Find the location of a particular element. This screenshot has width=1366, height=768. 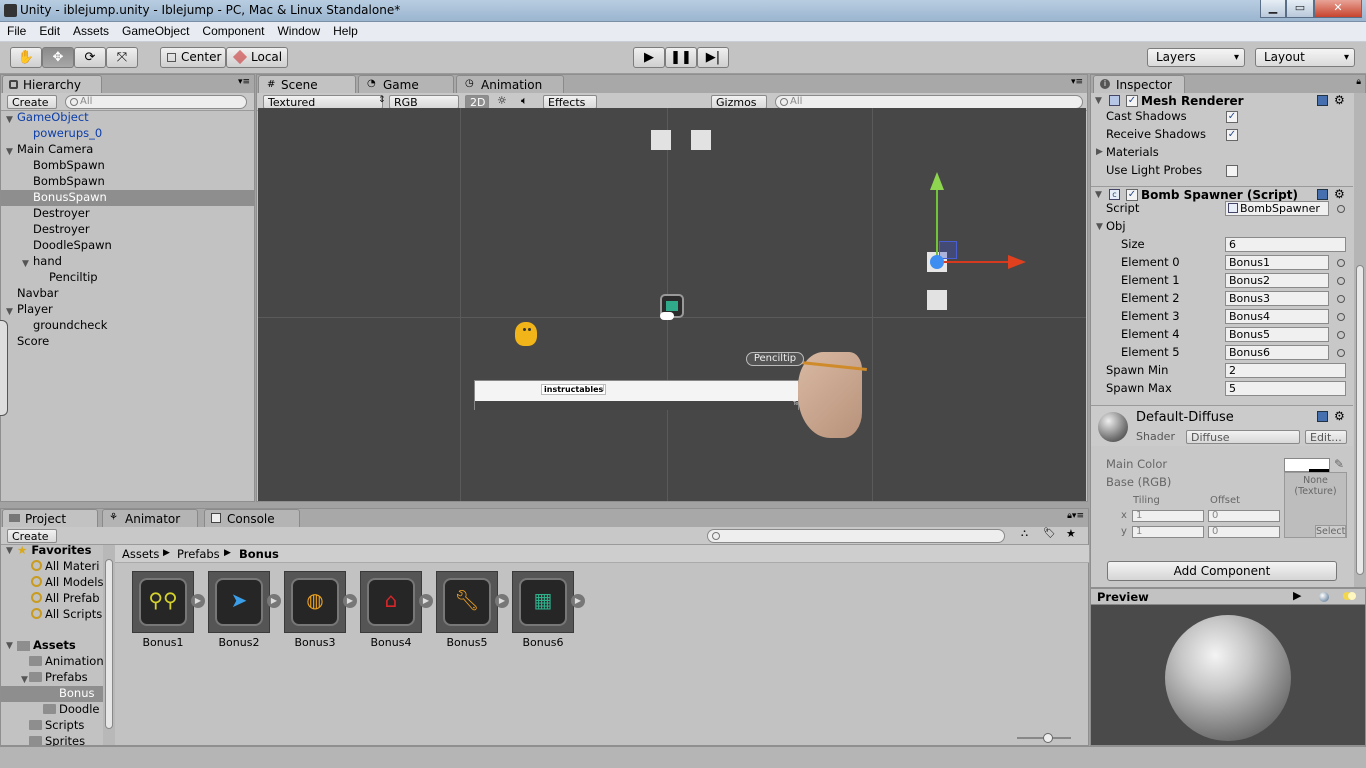

zoom-slider is located at coordinates (1044, 738).